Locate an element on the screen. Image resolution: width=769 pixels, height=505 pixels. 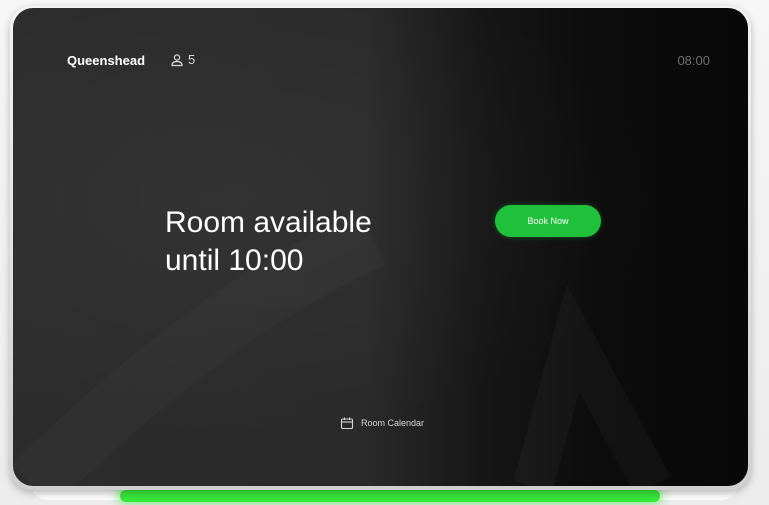
availability-line-2: until 10:00 is located at coordinates (234, 260).